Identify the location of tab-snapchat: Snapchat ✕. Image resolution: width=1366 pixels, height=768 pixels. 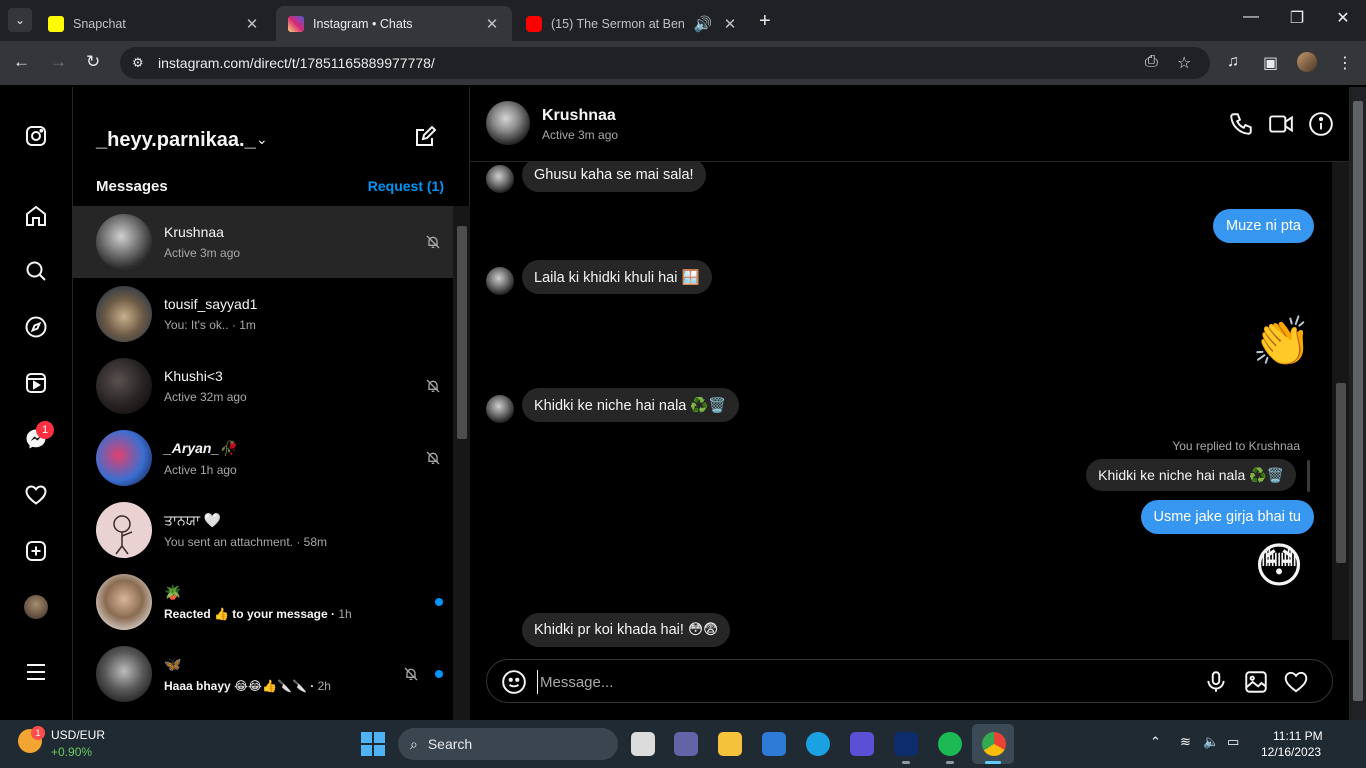
(154, 23).